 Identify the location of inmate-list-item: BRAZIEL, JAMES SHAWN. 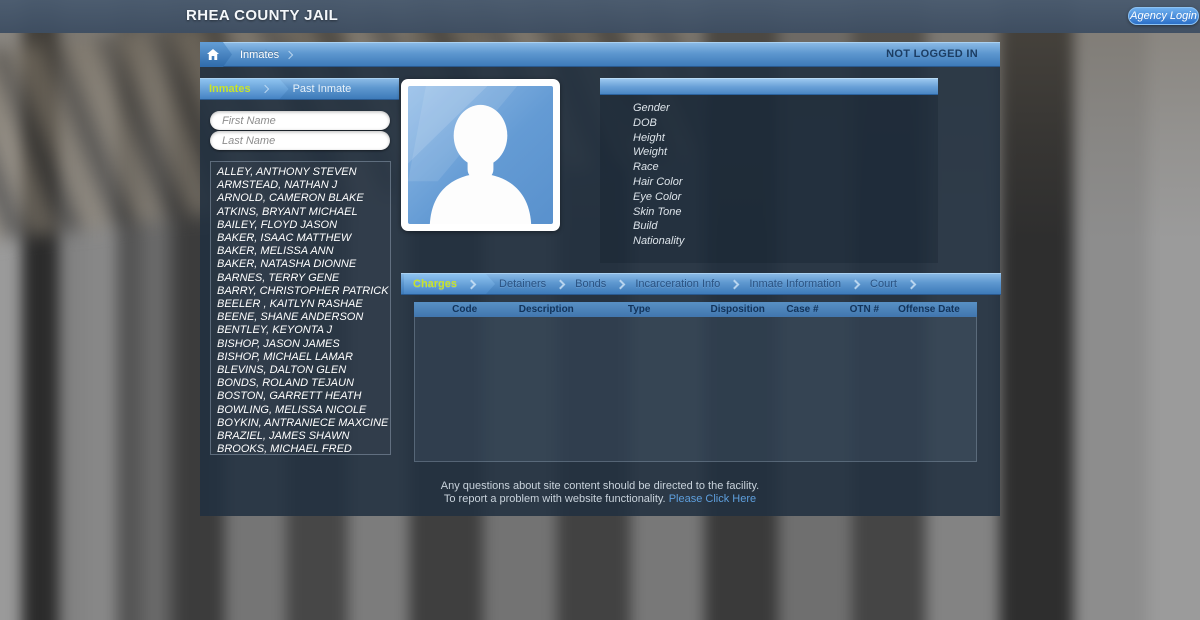
(300, 436).